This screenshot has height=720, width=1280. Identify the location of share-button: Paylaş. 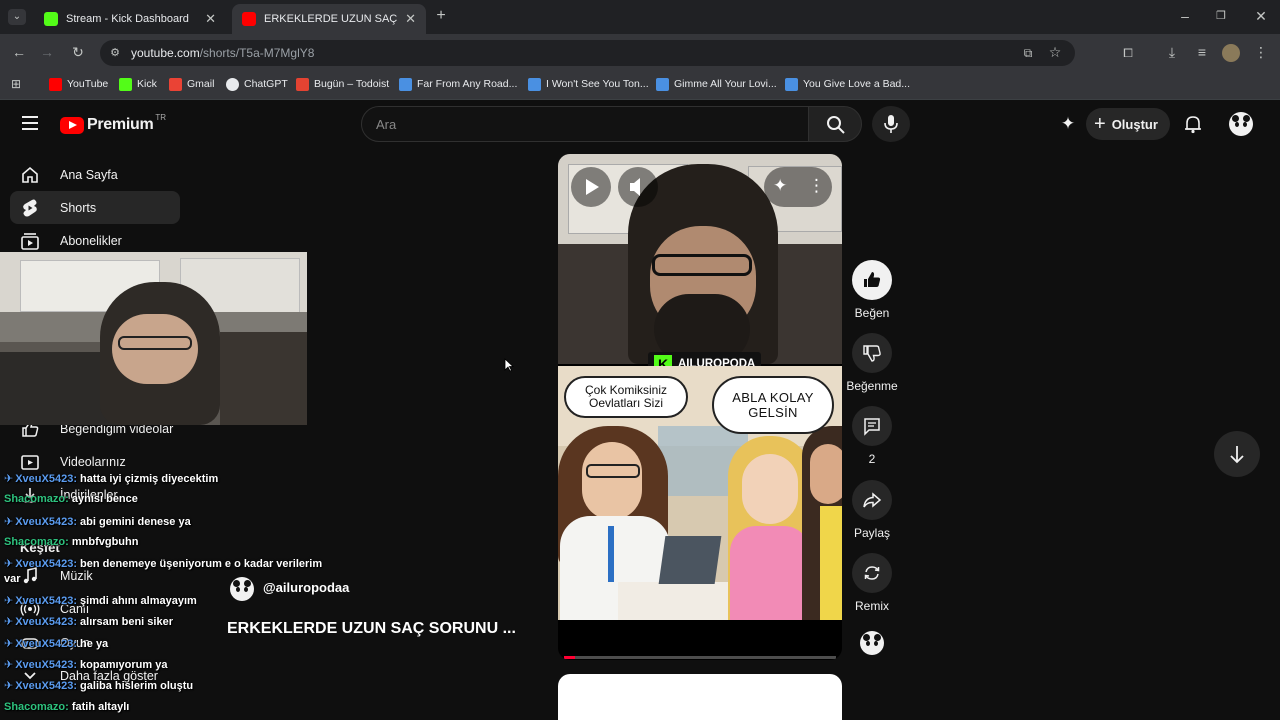
(872, 510).